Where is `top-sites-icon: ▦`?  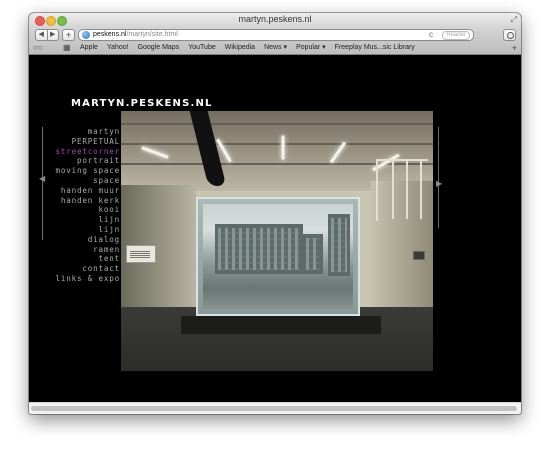 top-sites-icon: ▦ is located at coordinates (67, 48).